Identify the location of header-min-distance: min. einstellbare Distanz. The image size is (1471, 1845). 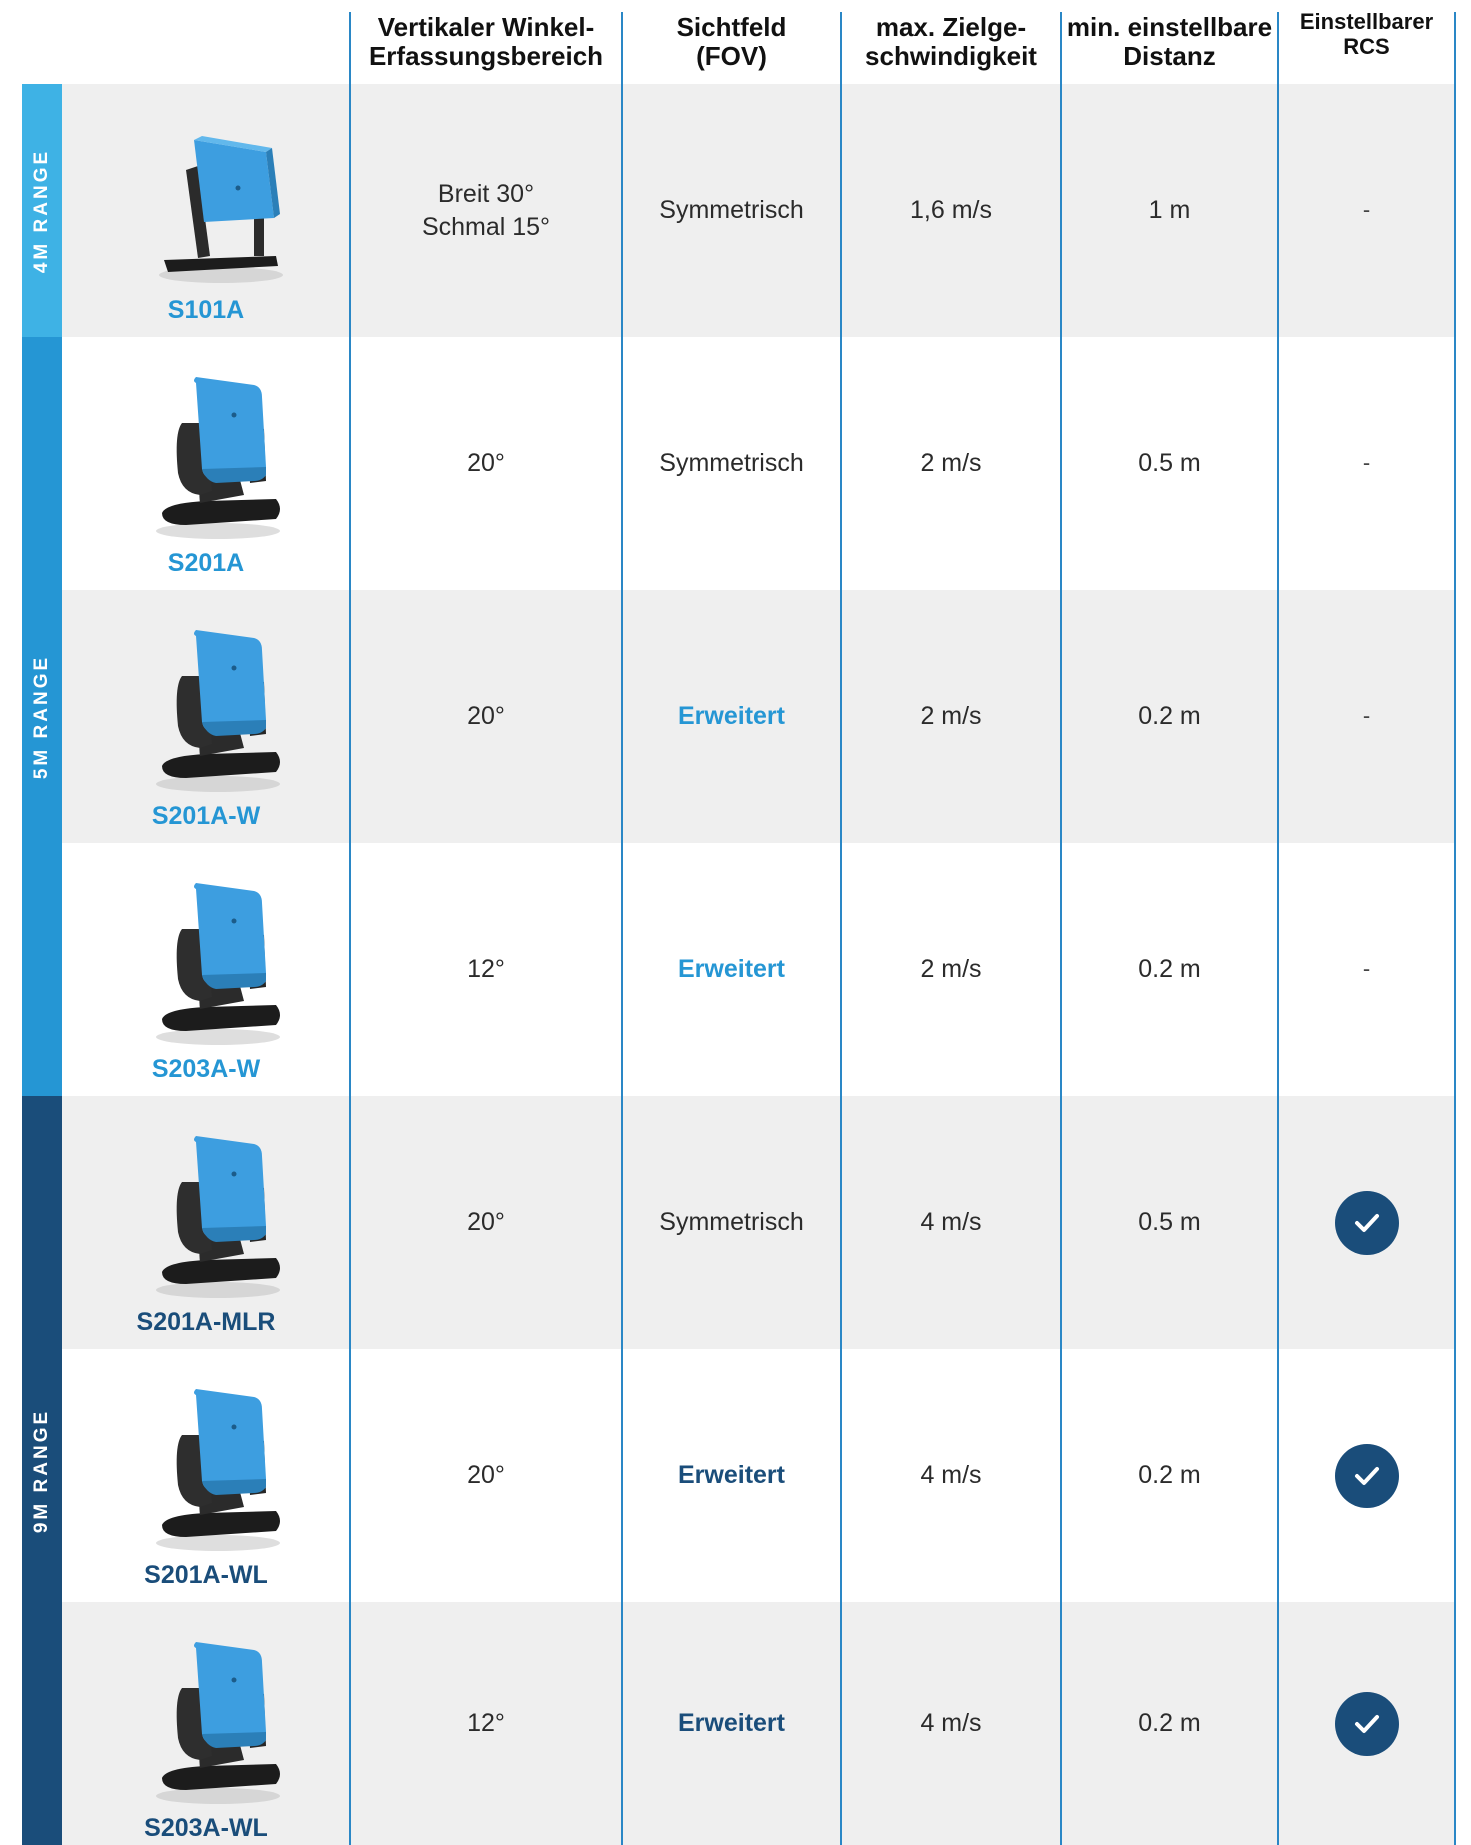
(1169, 41).